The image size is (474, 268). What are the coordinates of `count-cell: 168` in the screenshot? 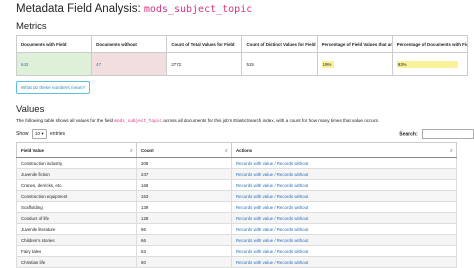 It's located at (184, 185).